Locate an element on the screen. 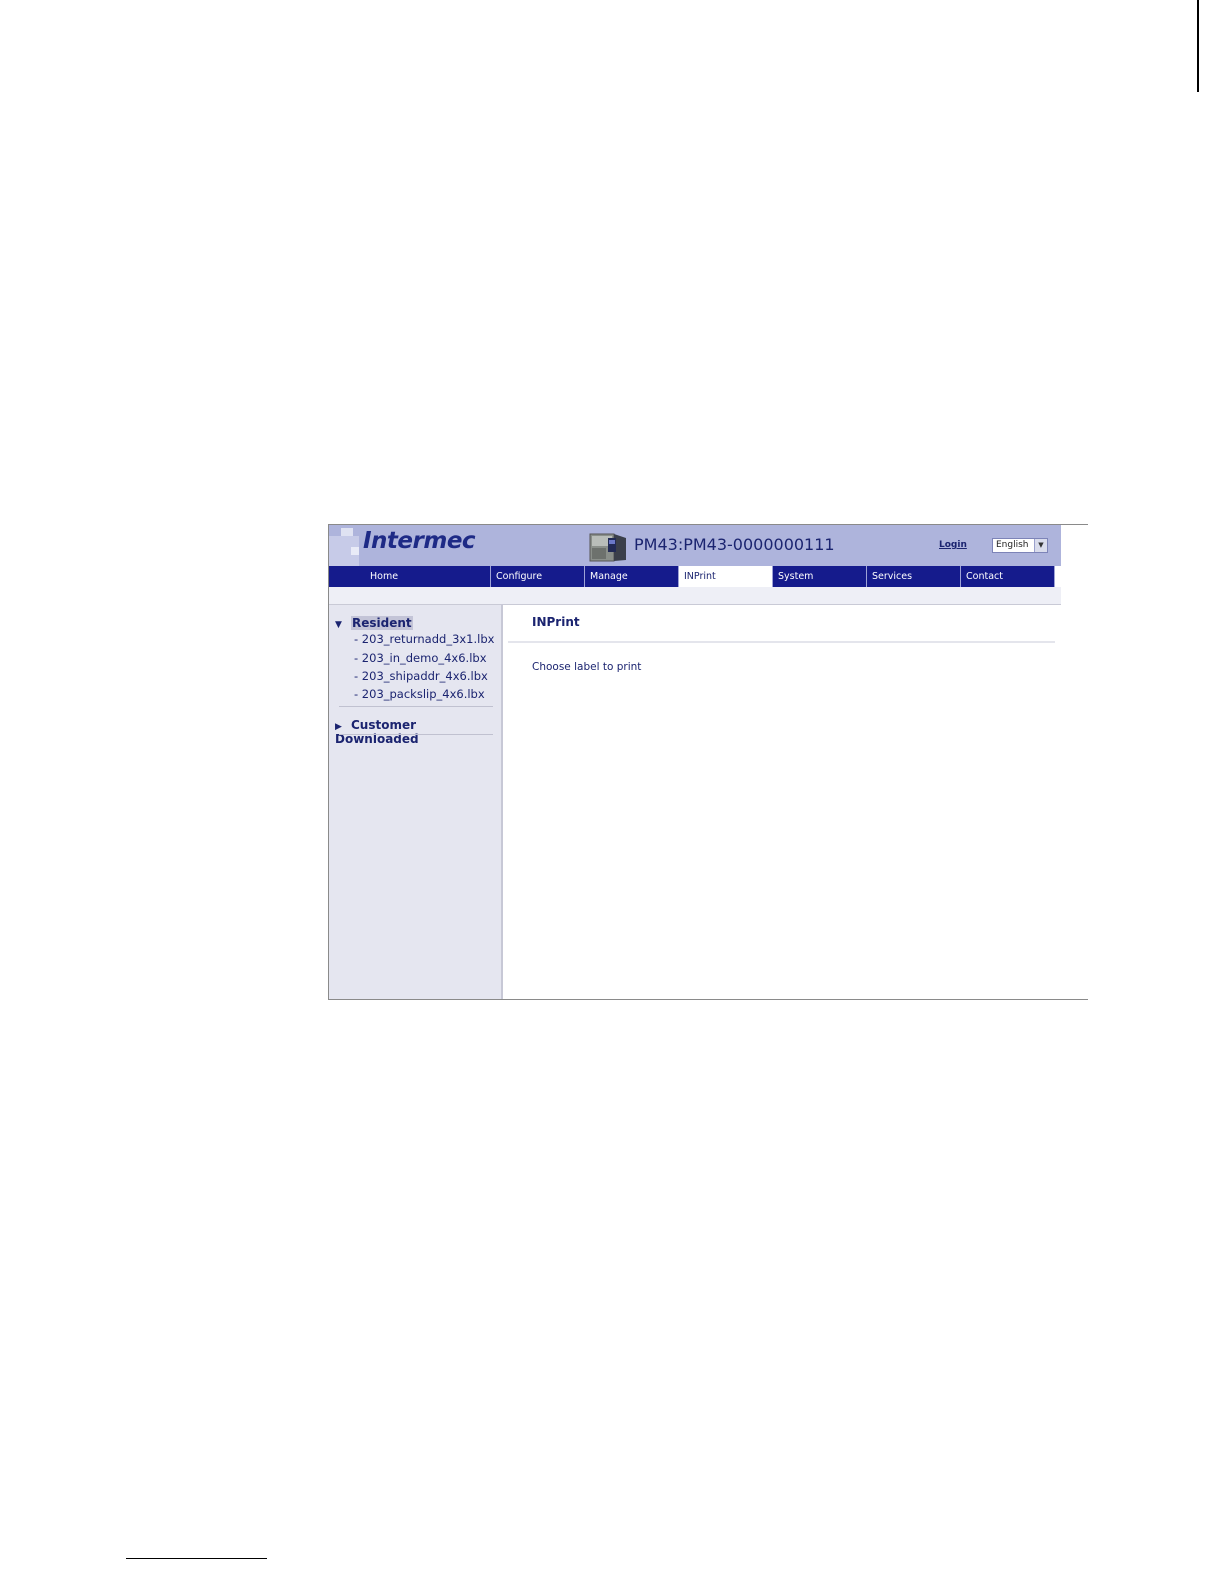 Image resolution: width=1224 pixels, height=1584 pixels. language-select: English ▼ is located at coordinates (1020, 545).